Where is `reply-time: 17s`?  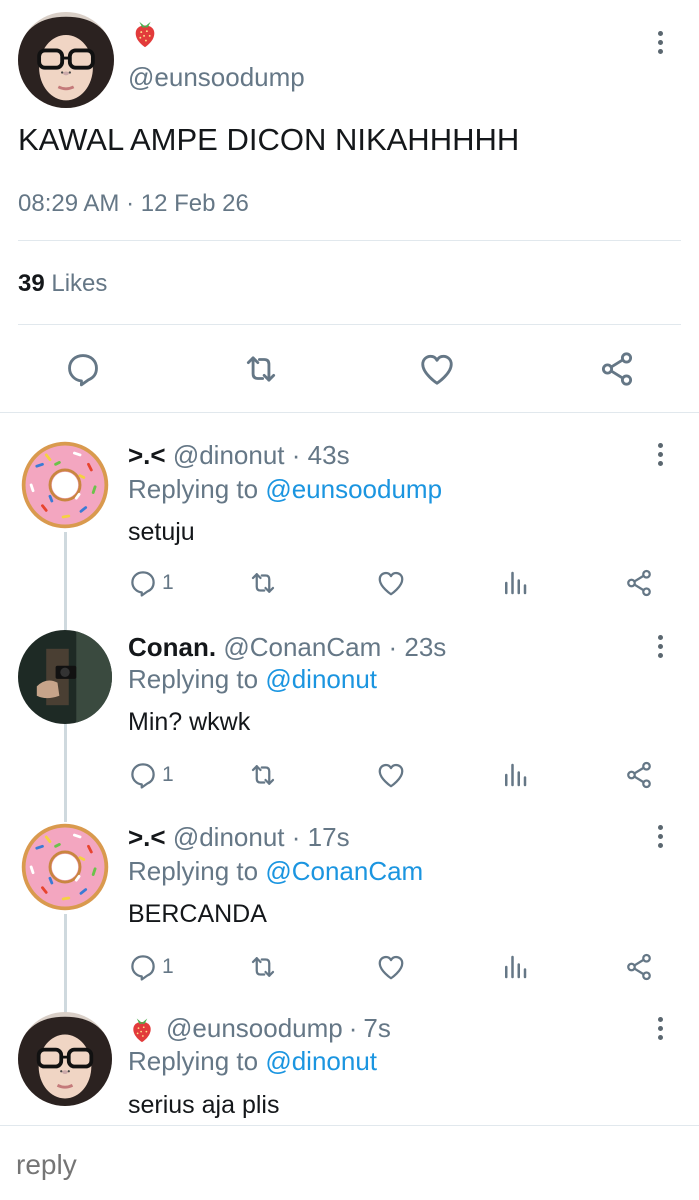 reply-time: 17s is located at coordinates (328, 837).